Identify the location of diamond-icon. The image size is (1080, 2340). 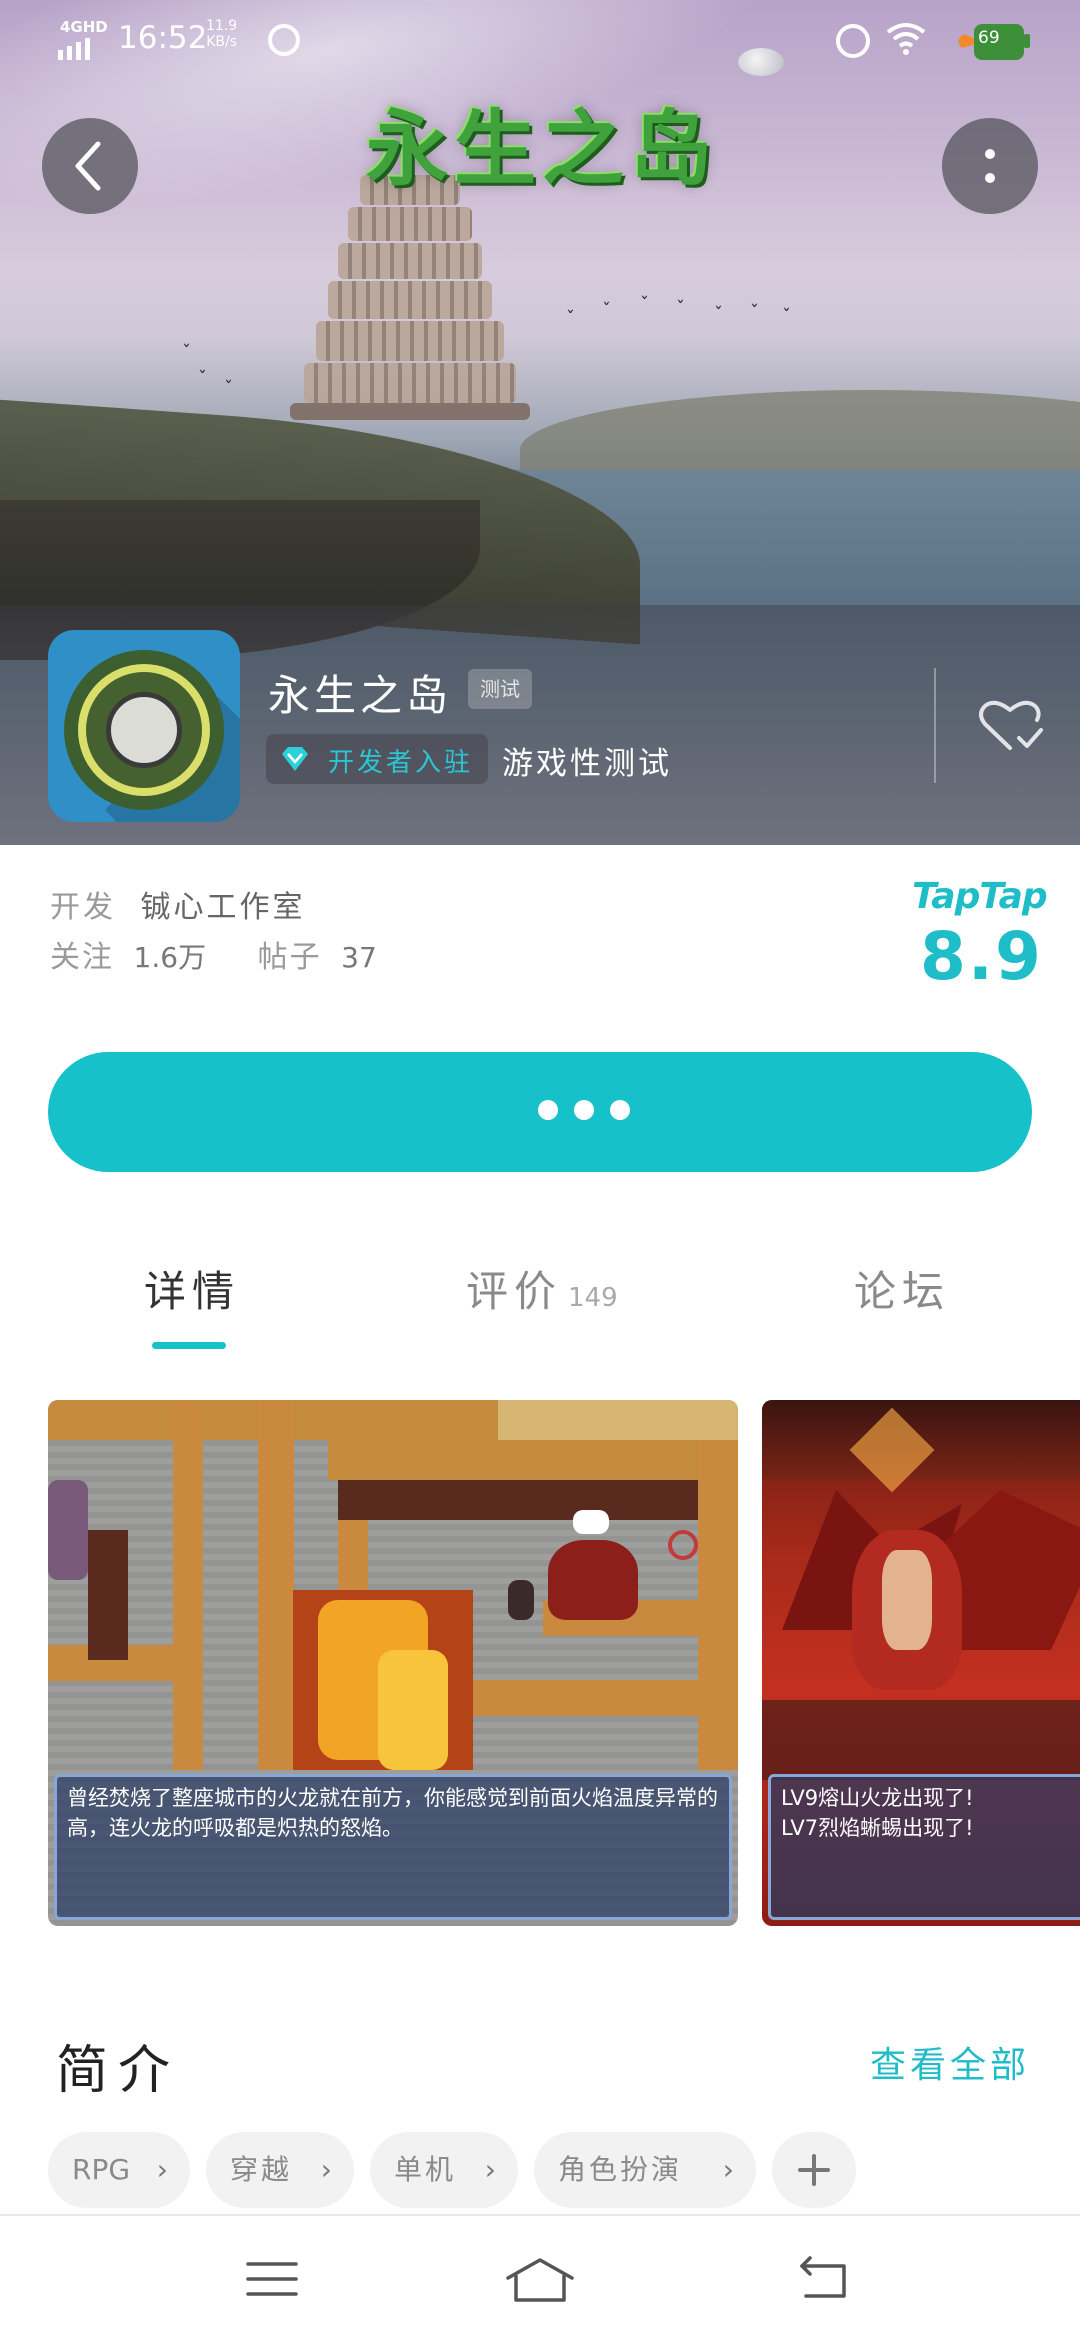
(295, 759).